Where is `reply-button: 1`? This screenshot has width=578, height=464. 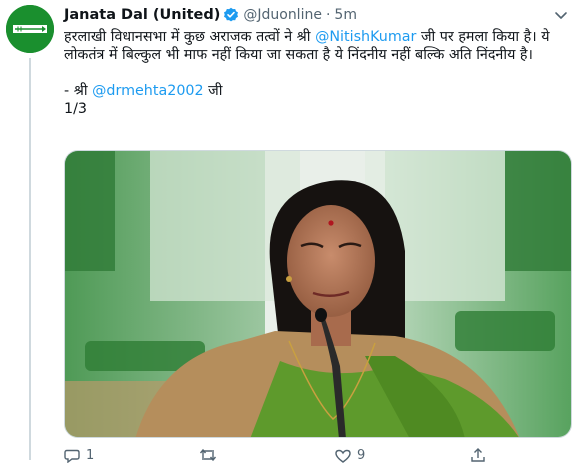 reply-button: 1 is located at coordinates (79, 455).